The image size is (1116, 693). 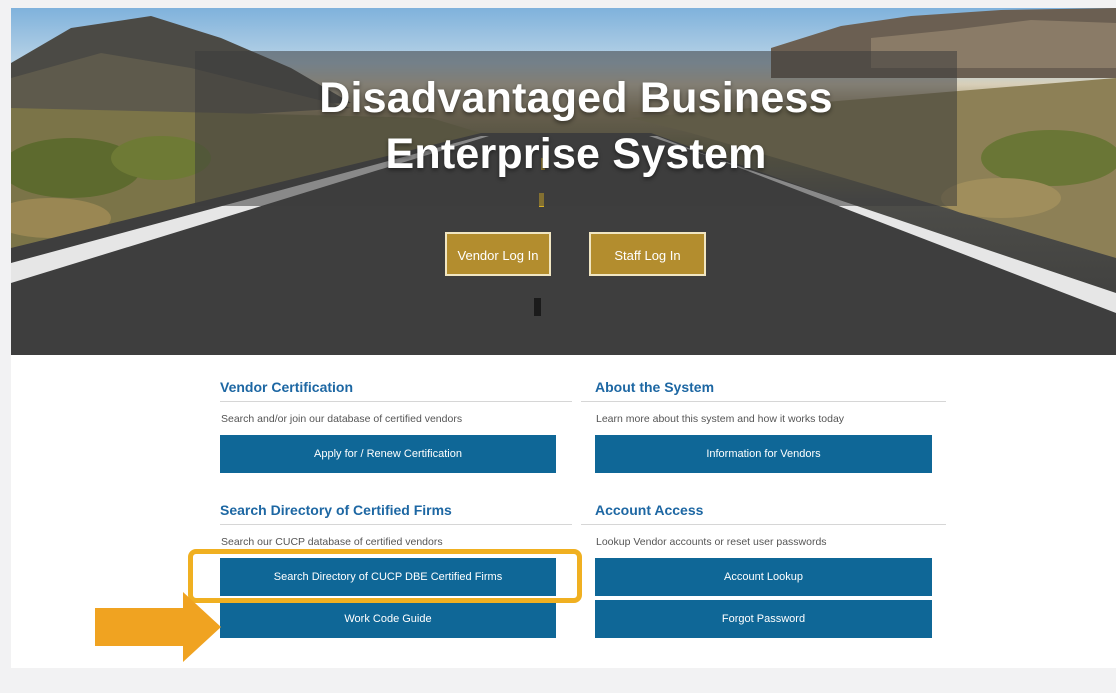 I want to click on about-system-heading: About the System, so click(x=655, y=387).